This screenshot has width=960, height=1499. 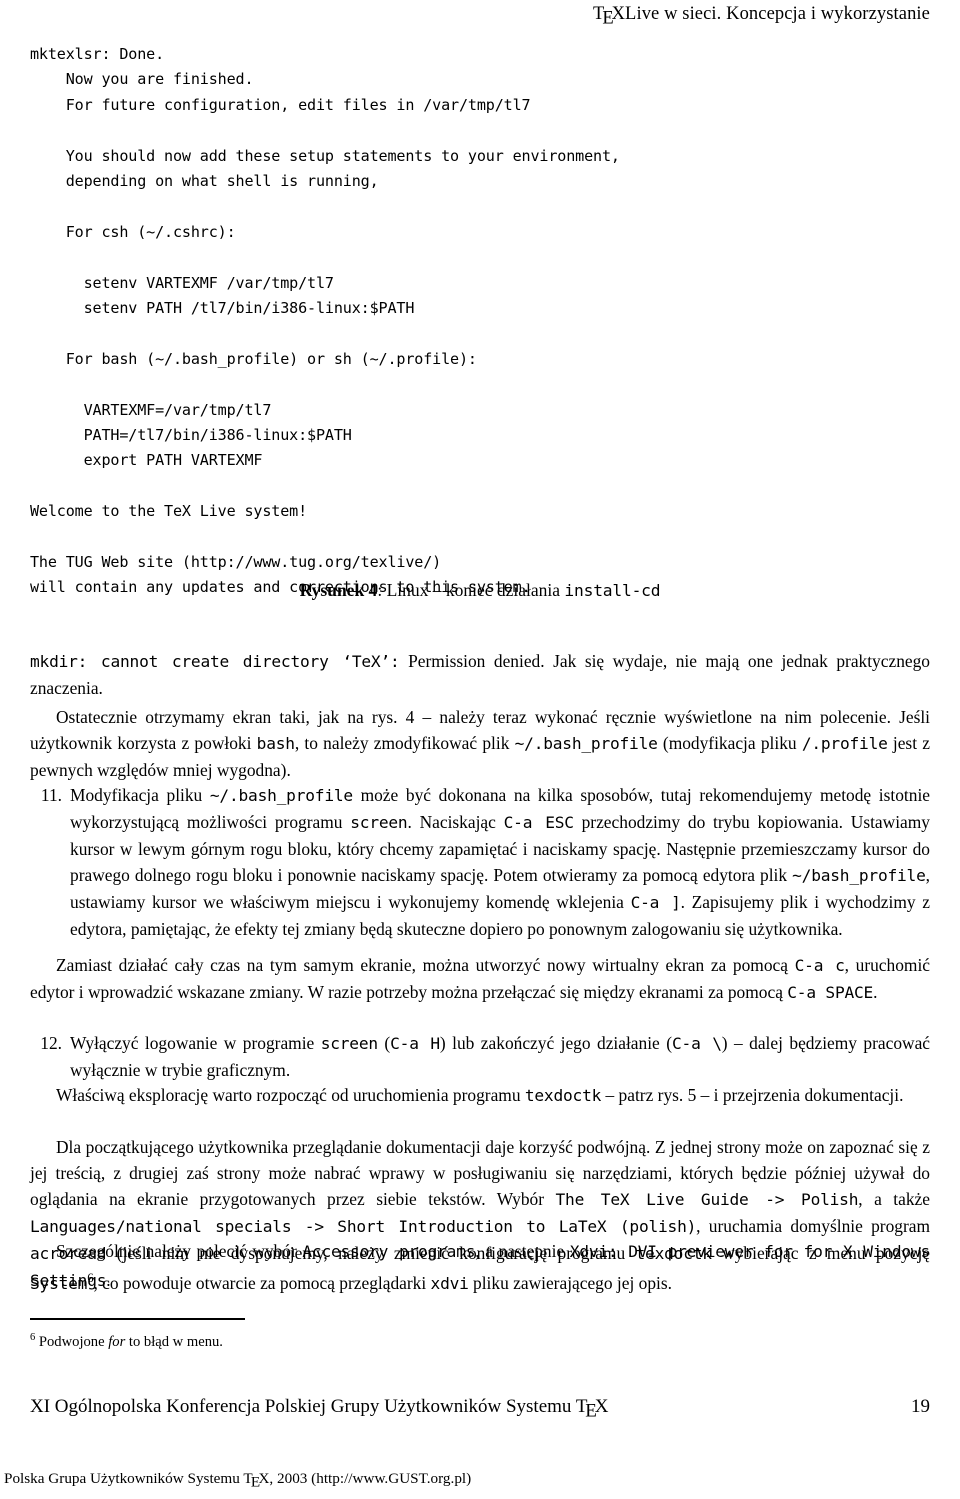 What do you see at coordinates (133, 231) in the screenshot?
I see `terminal-line: For csh (~/.cshrc):` at bounding box center [133, 231].